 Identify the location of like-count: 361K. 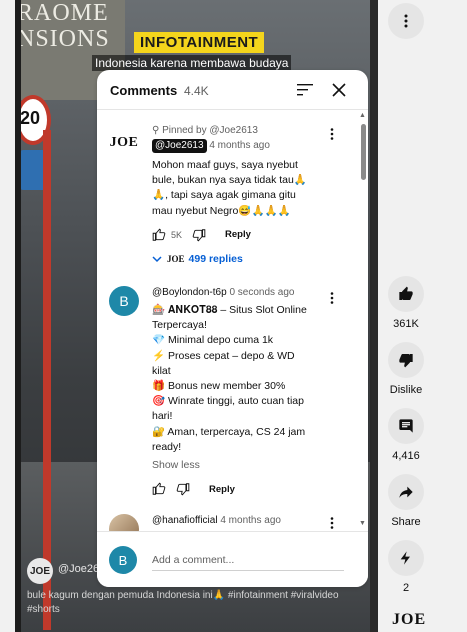
(406, 324).